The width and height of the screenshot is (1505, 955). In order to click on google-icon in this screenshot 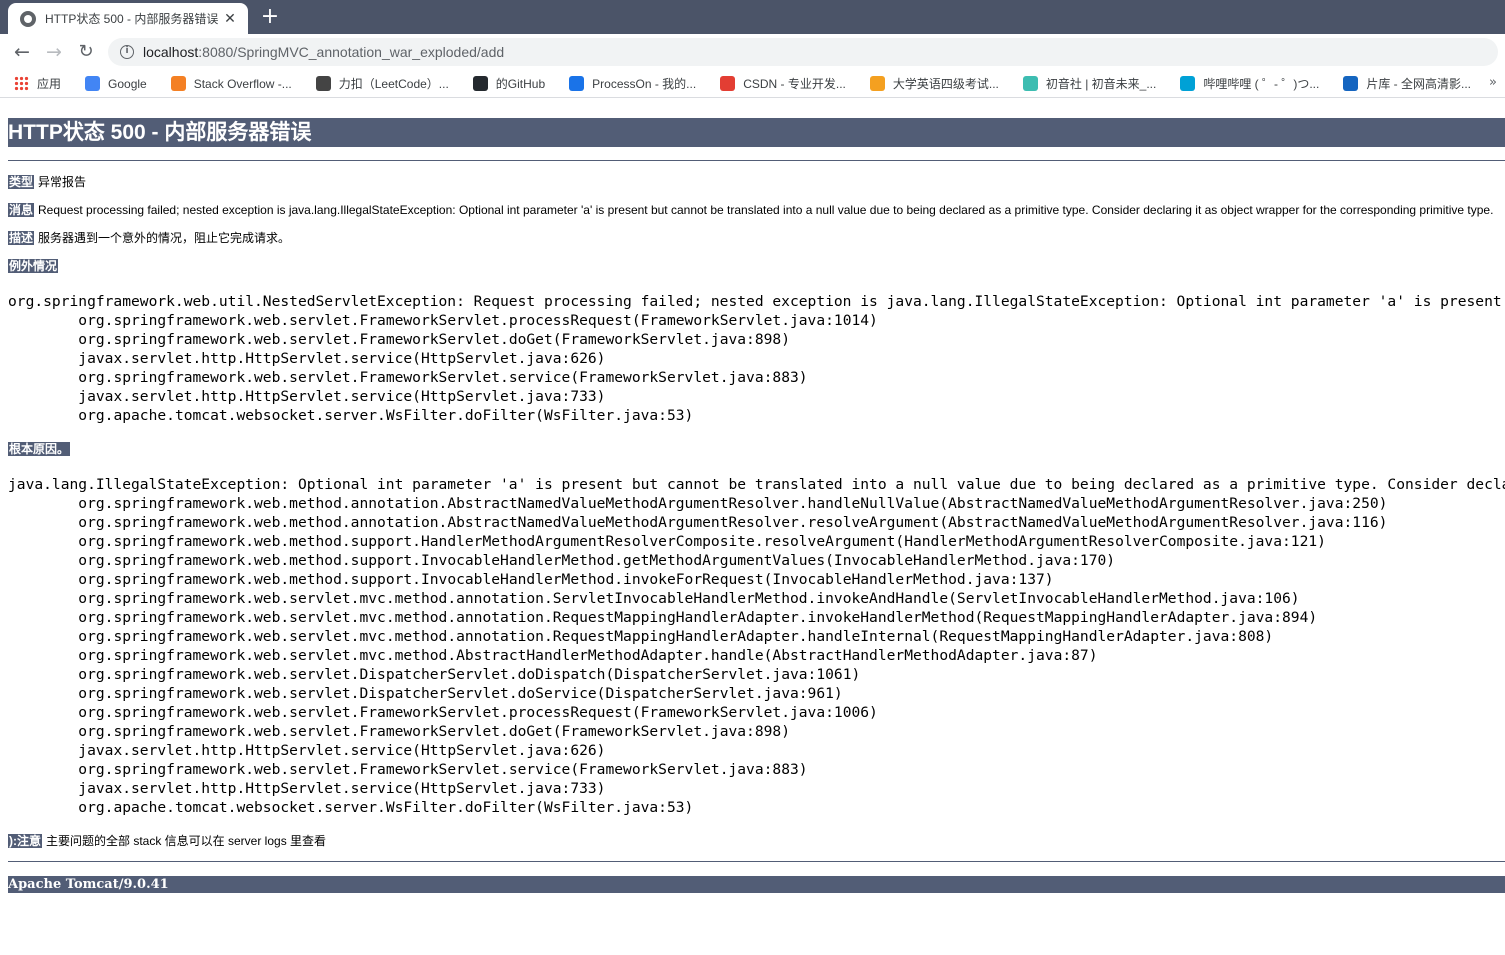, I will do `click(93, 83)`.